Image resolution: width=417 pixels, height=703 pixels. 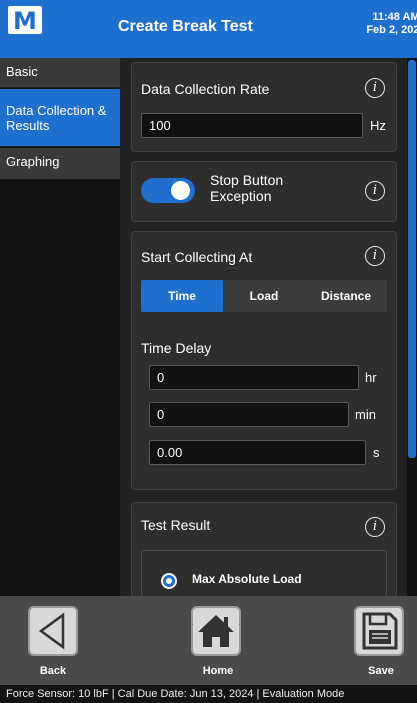 I want to click on delay-hours-unit: hr, so click(x=371, y=377).